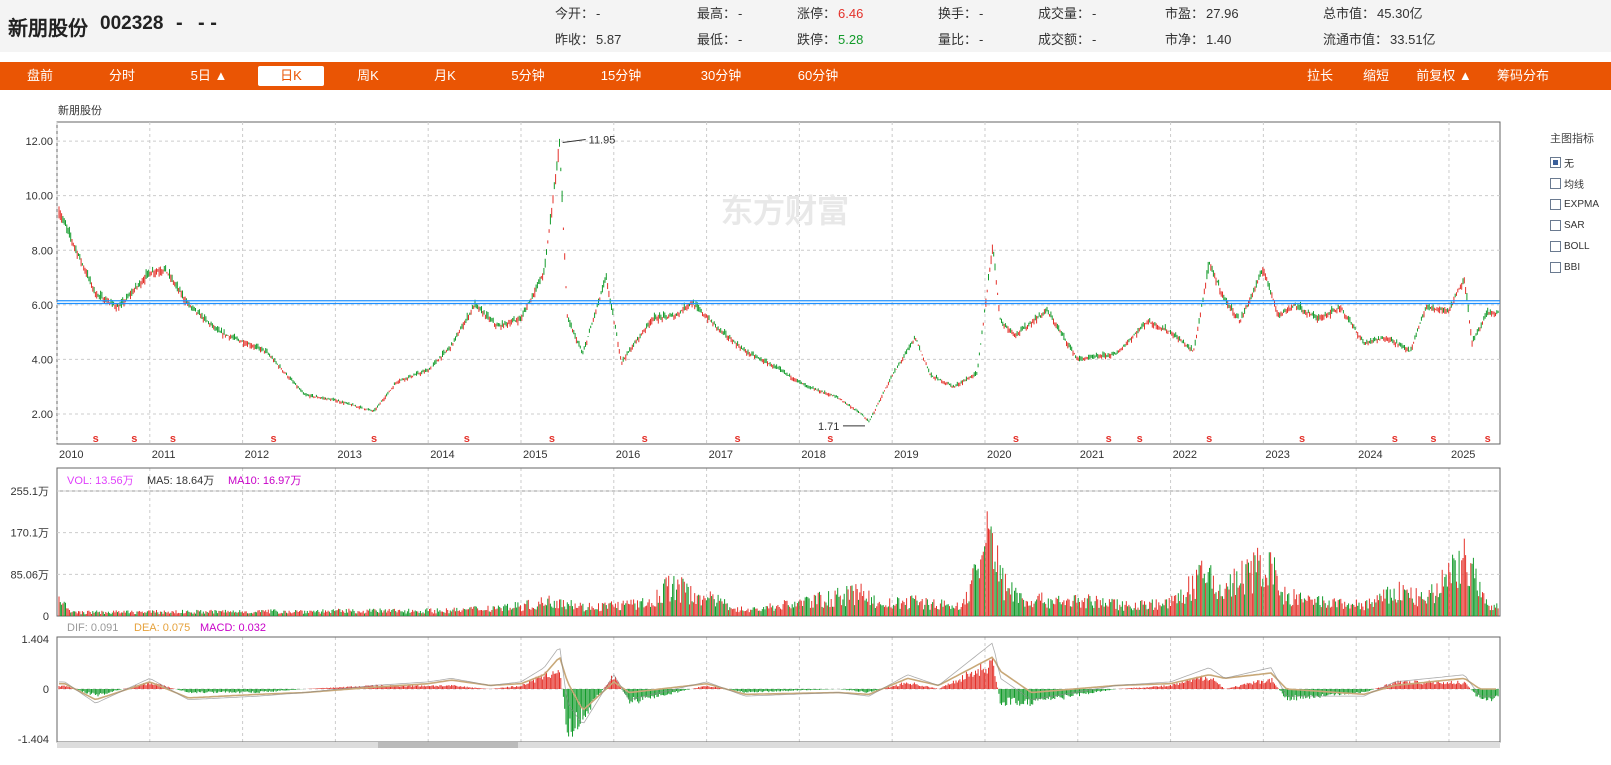  What do you see at coordinates (1413, 39) in the screenshot?
I see `quote-value: 33.51亿` at bounding box center [1413, 39].